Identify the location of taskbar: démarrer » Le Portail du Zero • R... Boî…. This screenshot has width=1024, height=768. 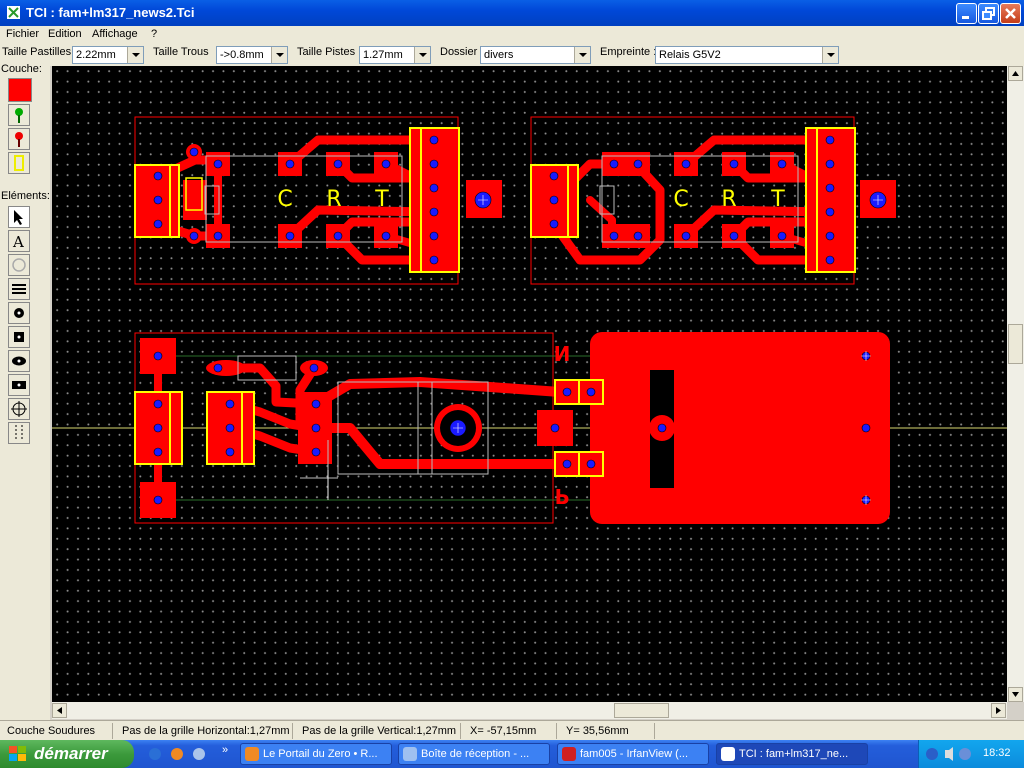
(512, 754).